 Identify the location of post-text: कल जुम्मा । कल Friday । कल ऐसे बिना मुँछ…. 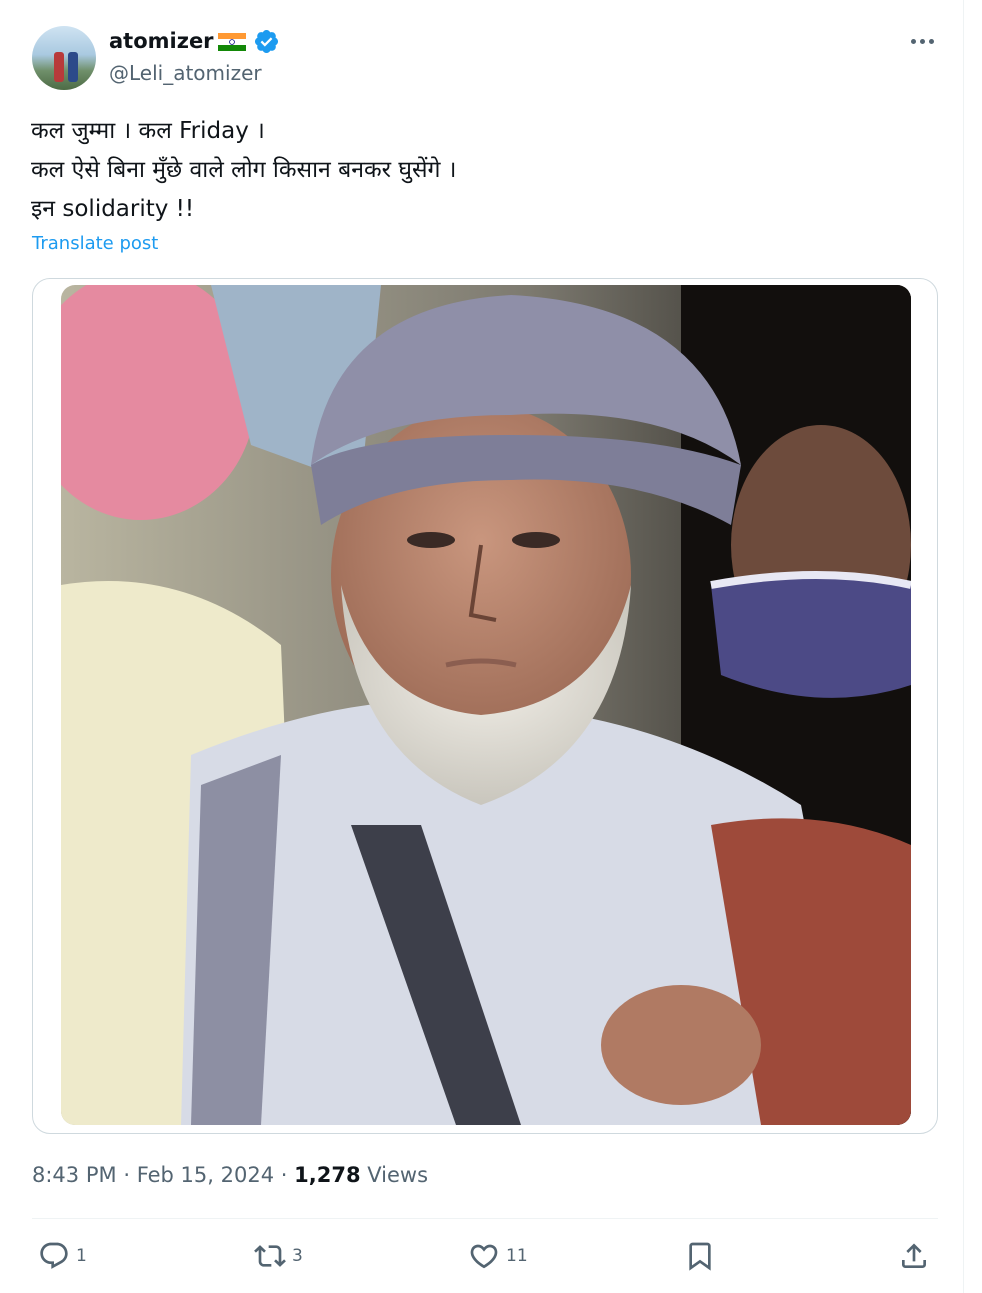
(471, 170).